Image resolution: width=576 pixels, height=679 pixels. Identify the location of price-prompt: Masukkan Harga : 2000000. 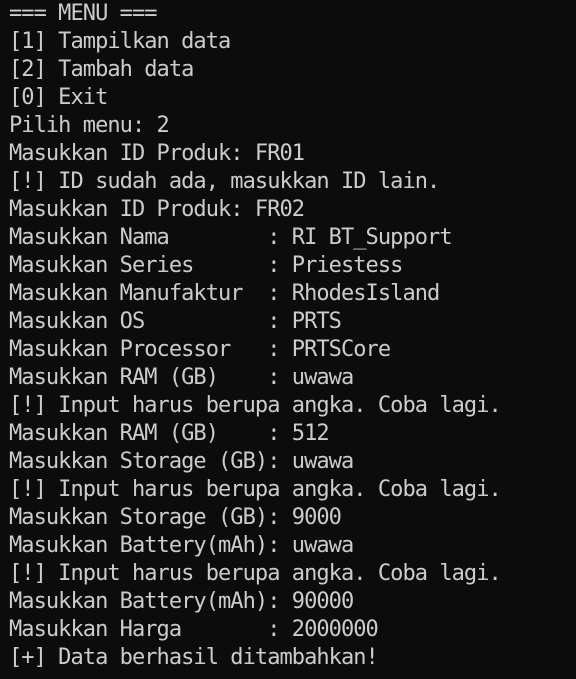
(194, 629).